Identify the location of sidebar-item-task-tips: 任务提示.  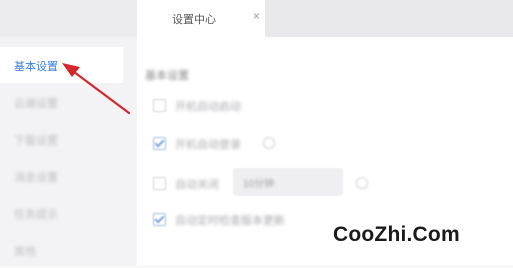
(61, 213).